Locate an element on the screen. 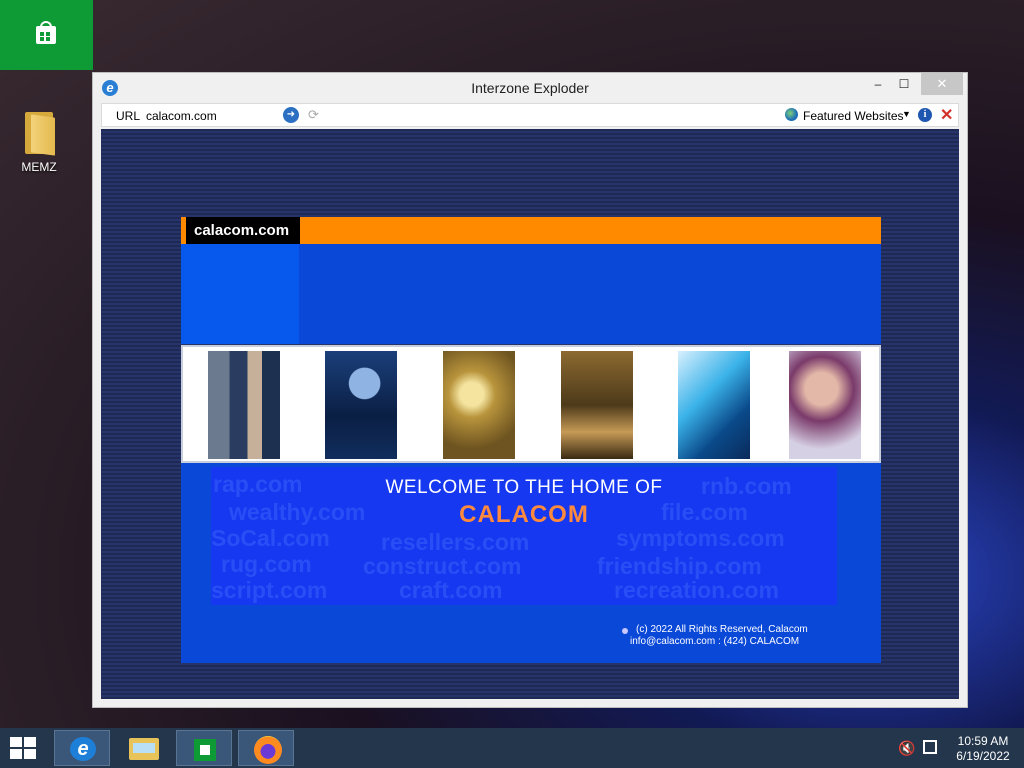 This screenshot has height=768, width=1024. site-logo: calacom.com is located at coordinates (243, 230).